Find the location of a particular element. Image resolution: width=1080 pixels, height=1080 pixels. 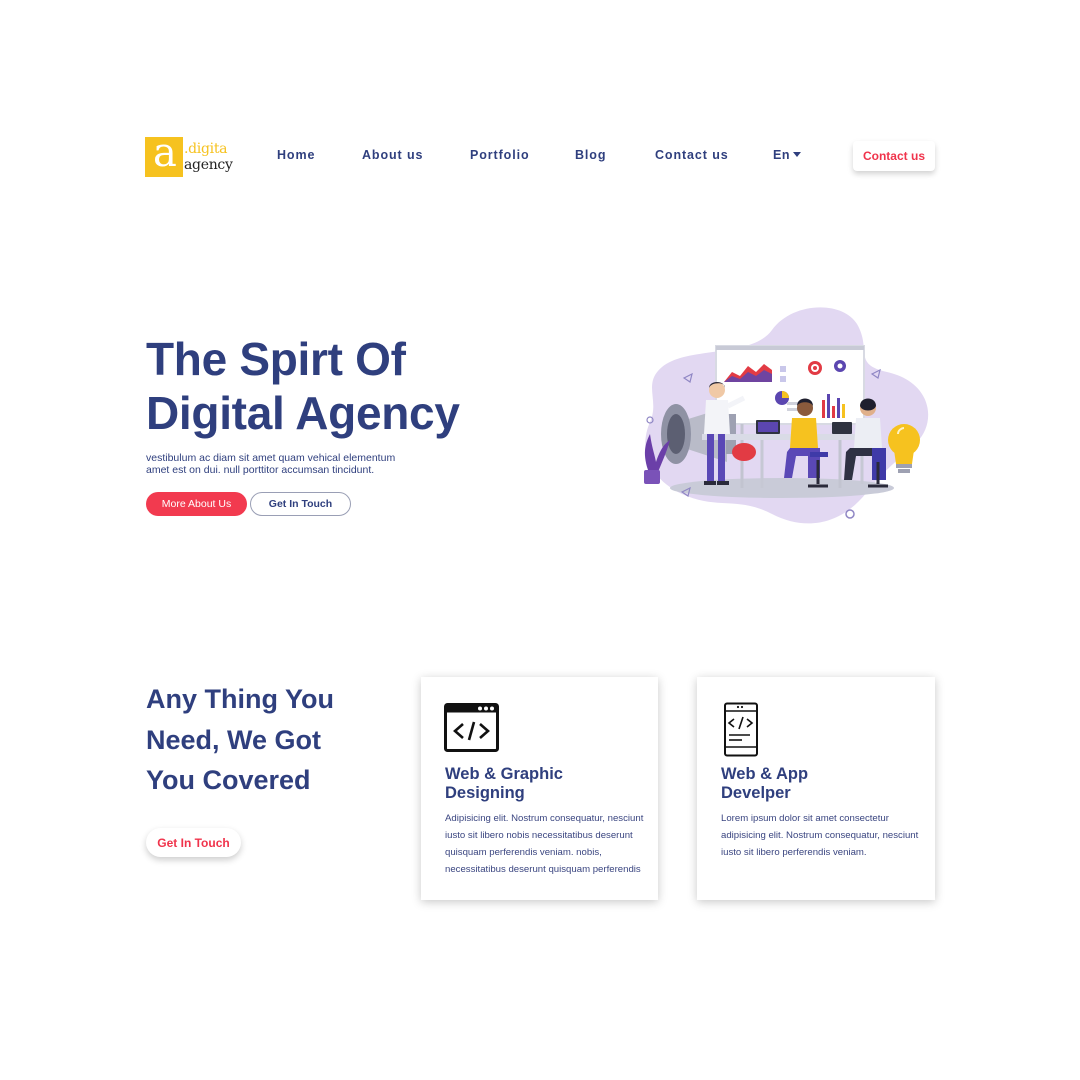

services-title-line3: You Covered is located at coordinates (228, 780).